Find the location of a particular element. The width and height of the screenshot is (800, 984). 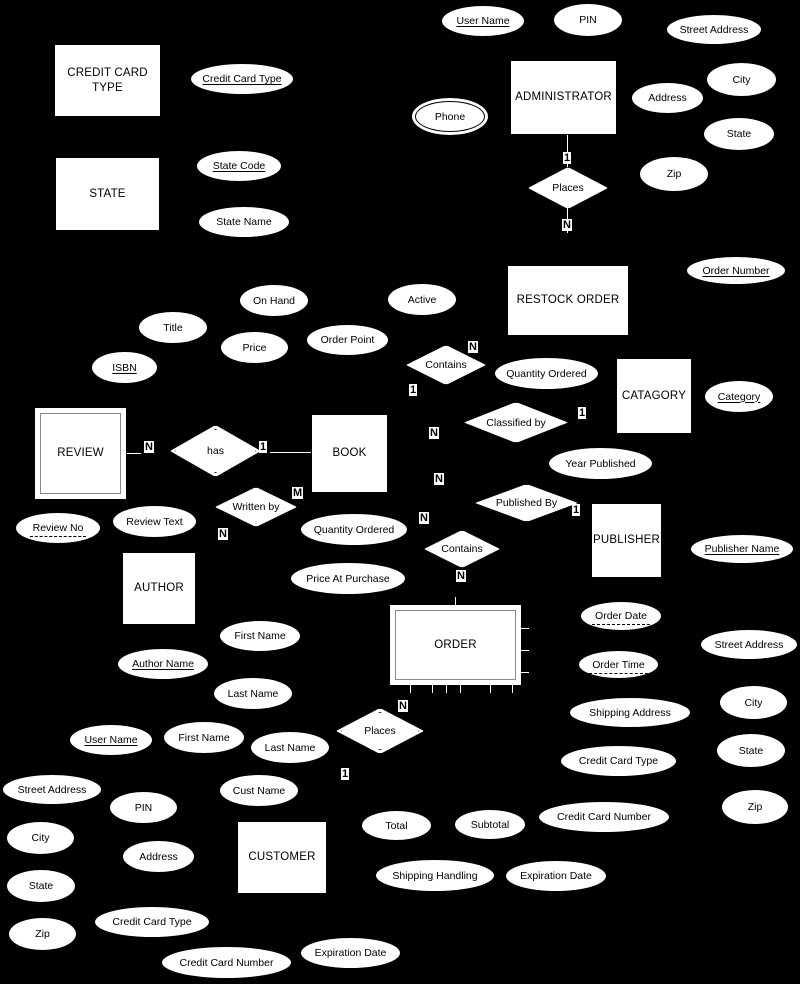

entity-review: REVIEW is located at coordinates (80, 453).